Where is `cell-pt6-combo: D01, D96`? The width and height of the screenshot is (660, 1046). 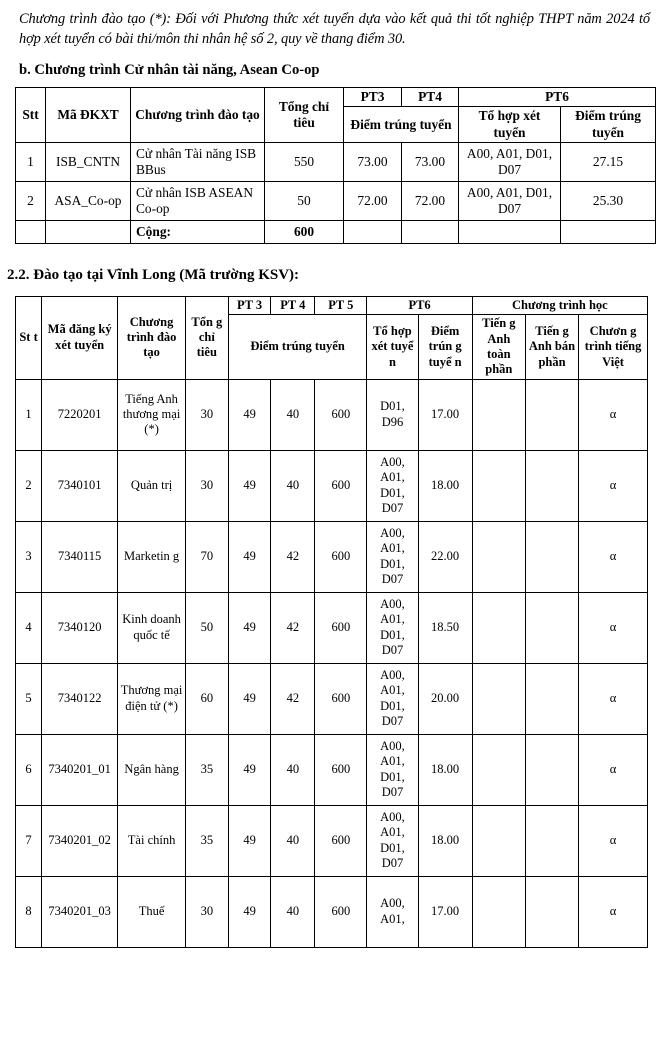 cell-pt6-combo: D01, D96 is located at coordinates (392, 414).